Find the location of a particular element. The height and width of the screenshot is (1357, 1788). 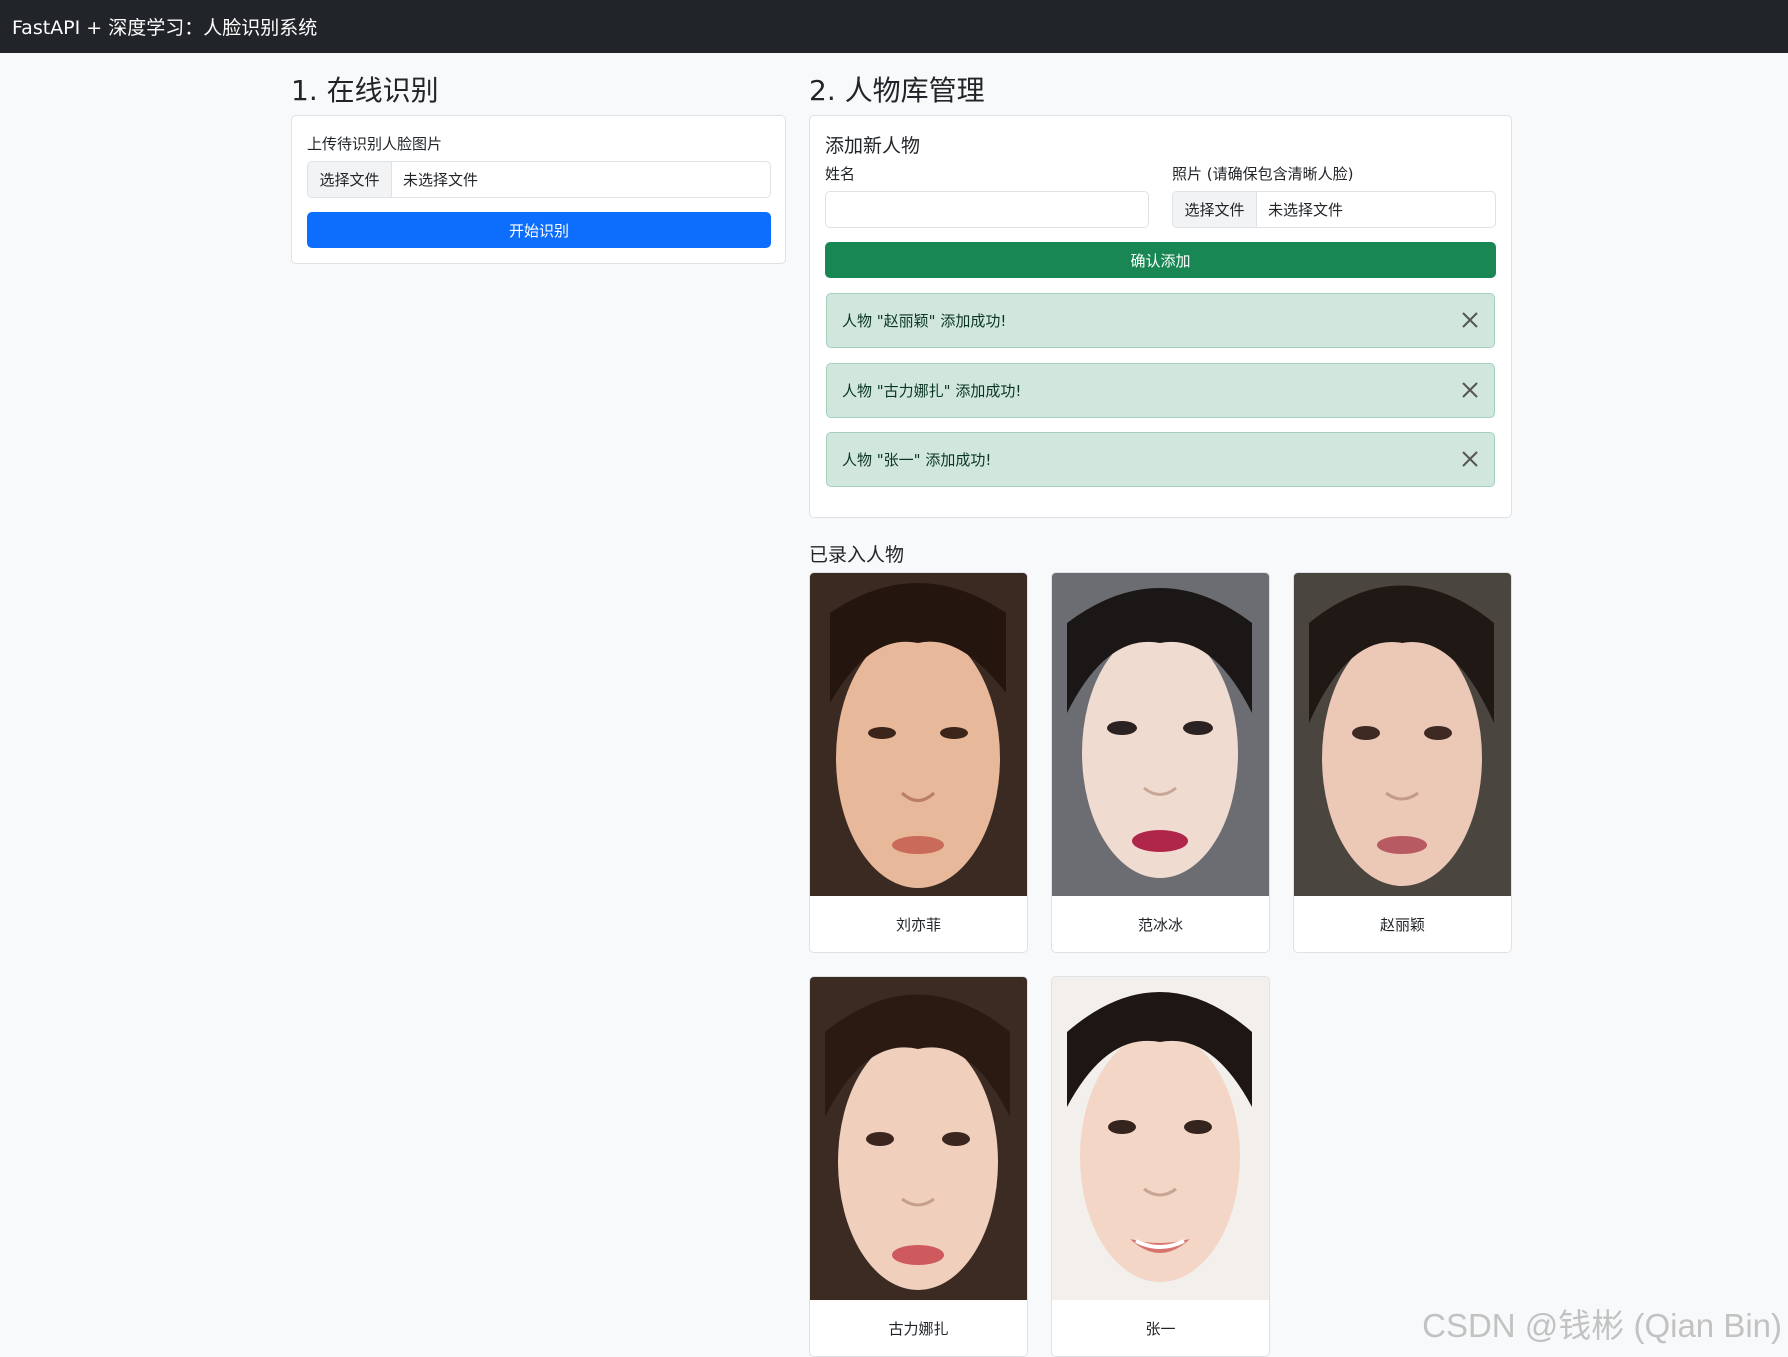

enrolled-title: 已录入人物 is located at coordinates (857, 555).